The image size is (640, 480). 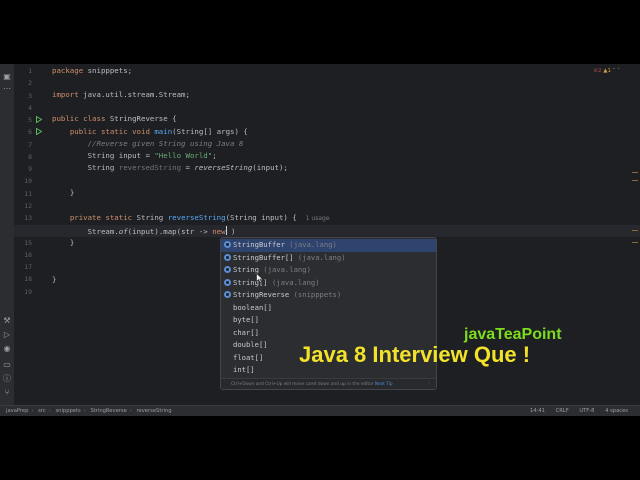 I want to click on more-tools-icon: ⋯, so click(x=7, y=89).